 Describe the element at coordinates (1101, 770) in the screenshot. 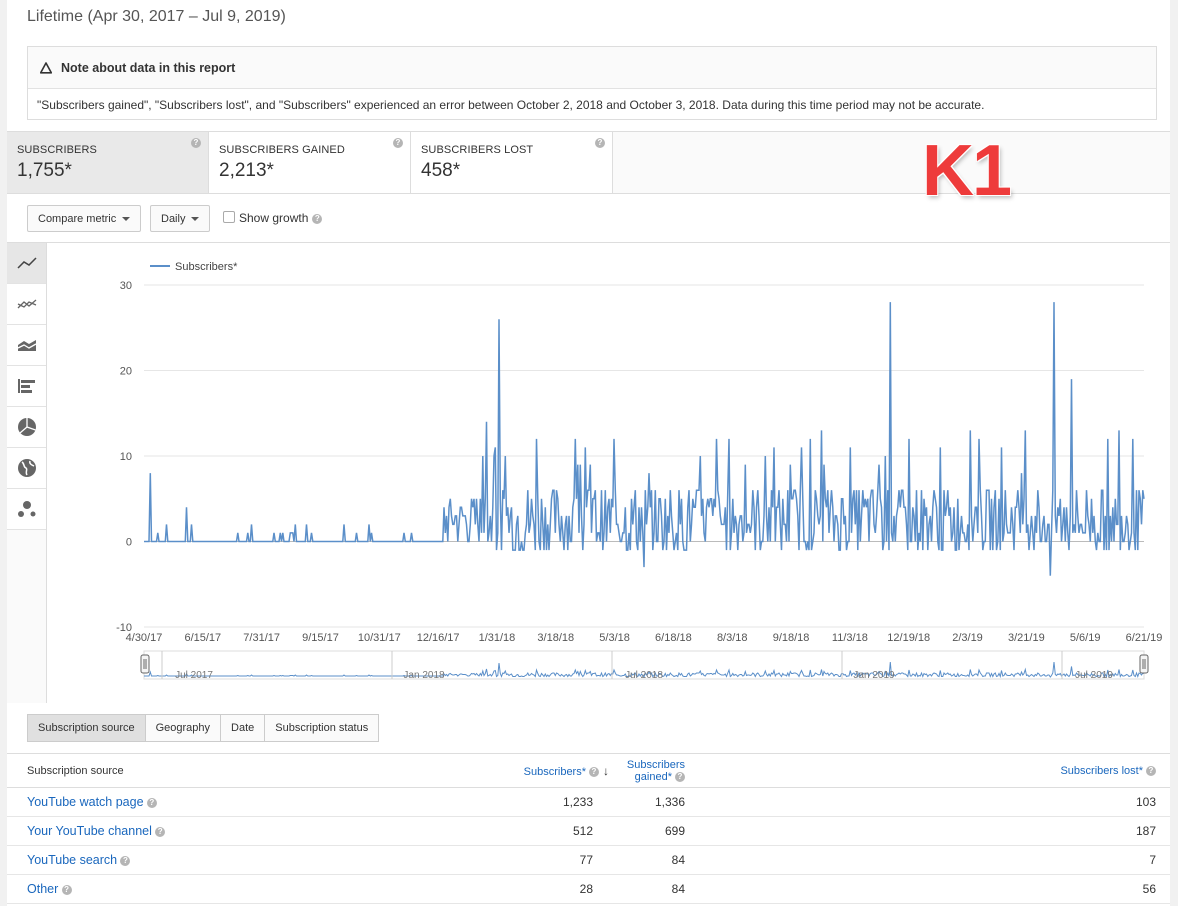

I see `col-label: Subscribers lost*` at that location.